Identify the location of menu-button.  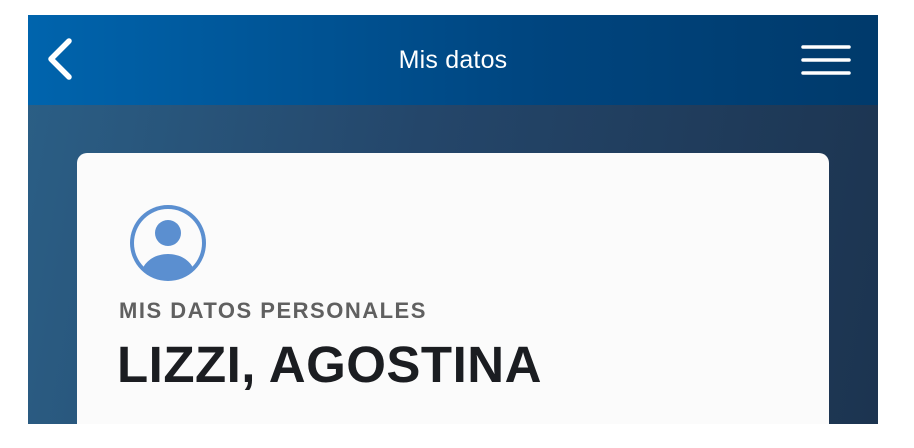
(826, 61).